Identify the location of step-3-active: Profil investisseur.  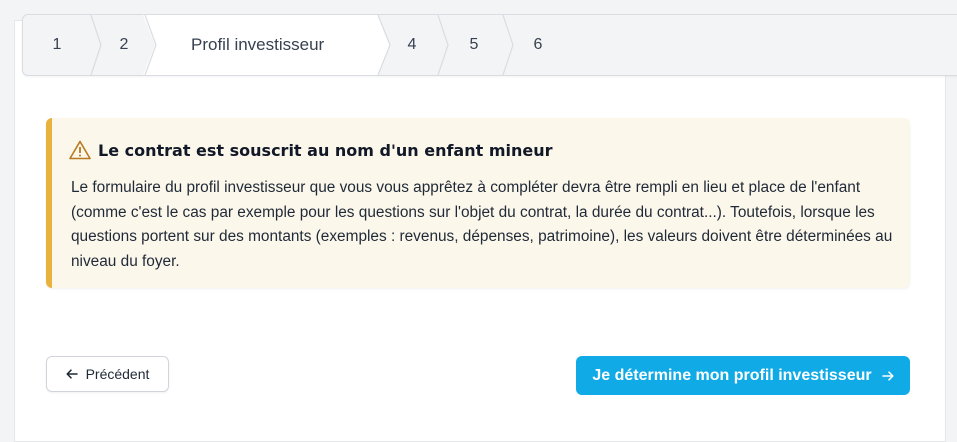
(266, 45).